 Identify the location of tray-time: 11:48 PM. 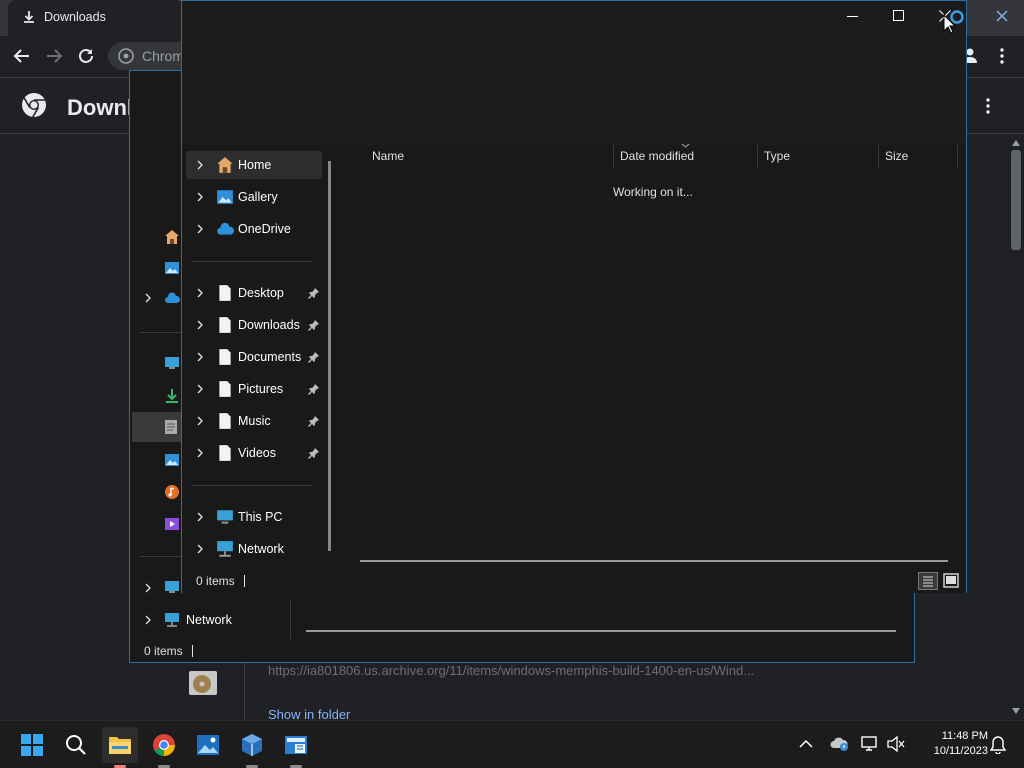
(964, 736).